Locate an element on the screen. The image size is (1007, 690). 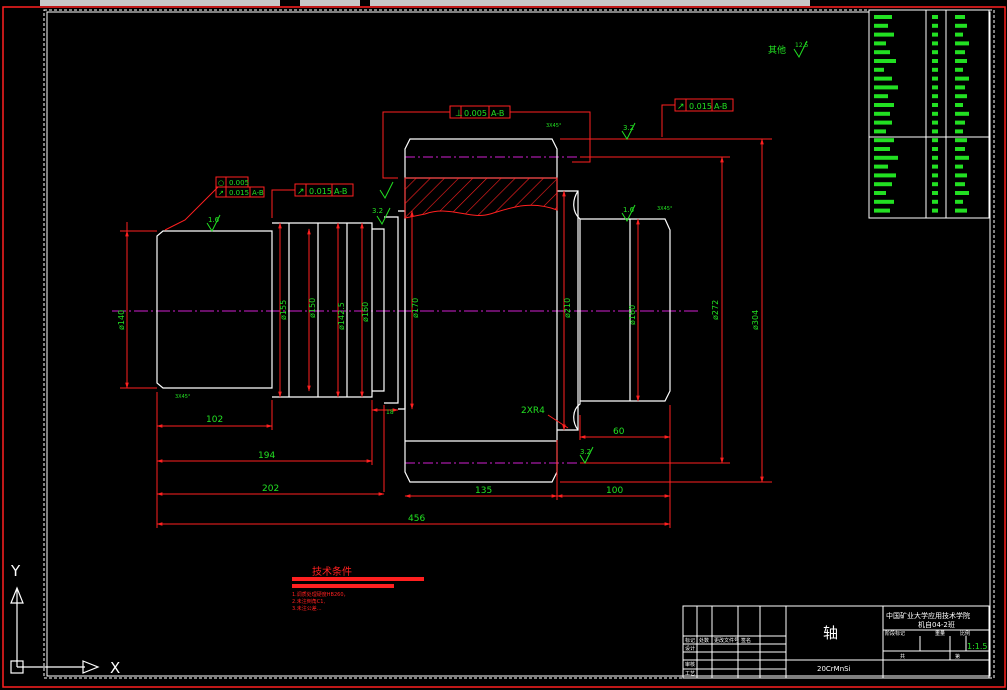
ucs-y-label: Y is located at coordinates (15, 571).